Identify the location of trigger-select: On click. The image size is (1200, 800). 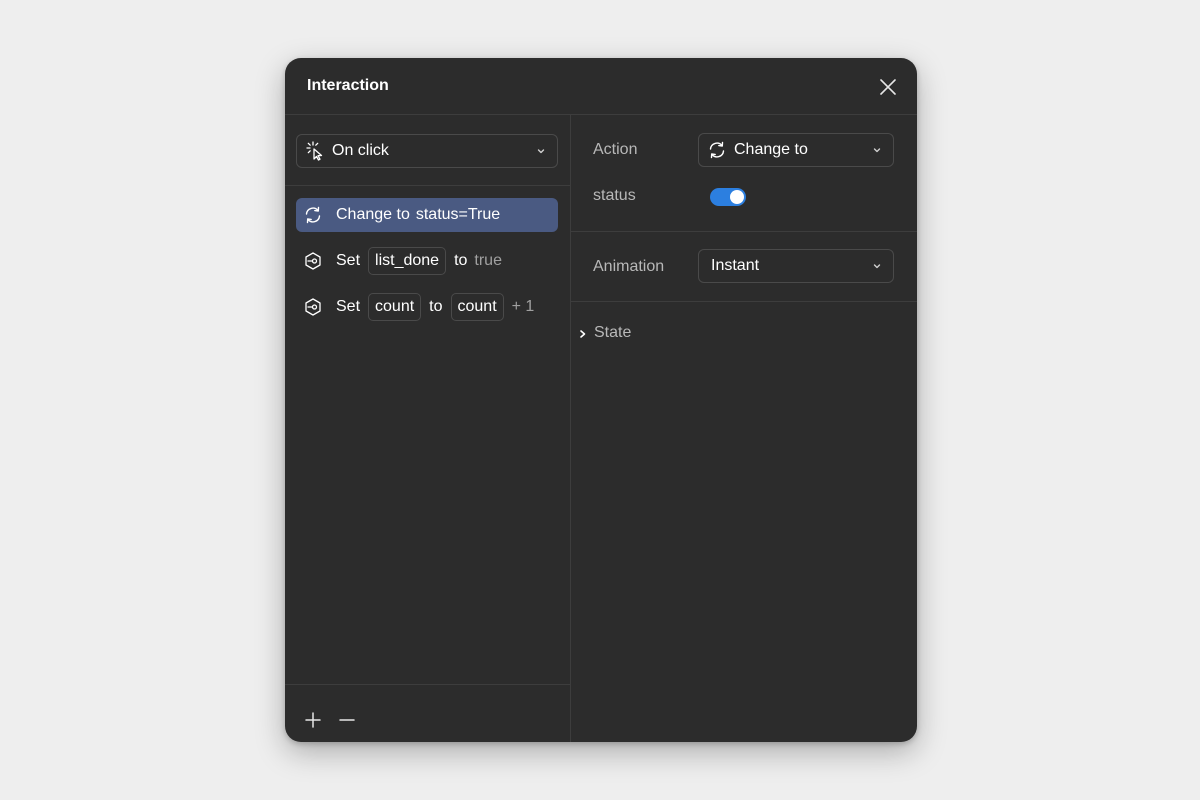
(427, 151).